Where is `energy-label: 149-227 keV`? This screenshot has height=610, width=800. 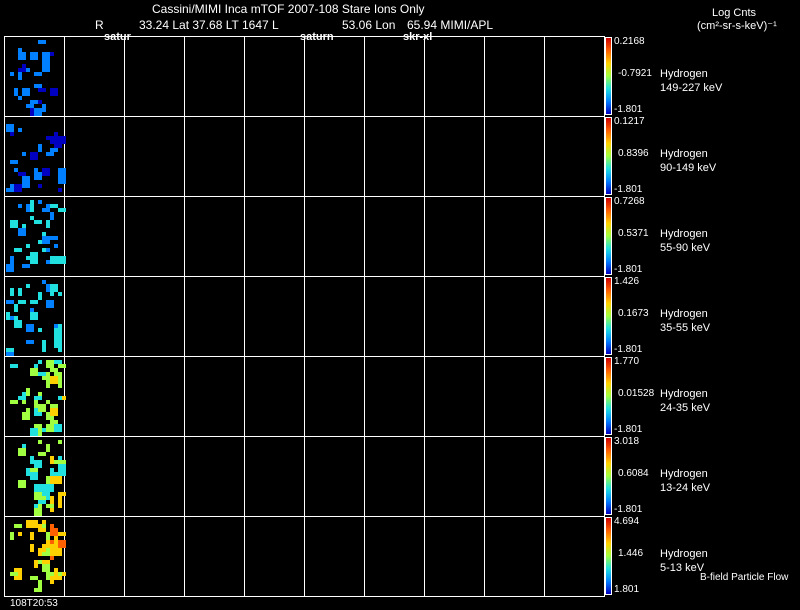
energy-label: 149-227 keV is located at coordinates (691, 88).